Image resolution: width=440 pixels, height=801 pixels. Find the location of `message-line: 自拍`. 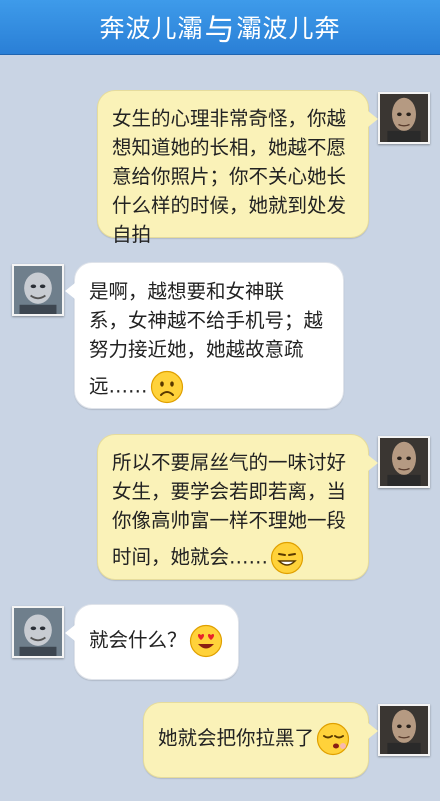

message-line: 自拍 is located at coordinates (132, 234).